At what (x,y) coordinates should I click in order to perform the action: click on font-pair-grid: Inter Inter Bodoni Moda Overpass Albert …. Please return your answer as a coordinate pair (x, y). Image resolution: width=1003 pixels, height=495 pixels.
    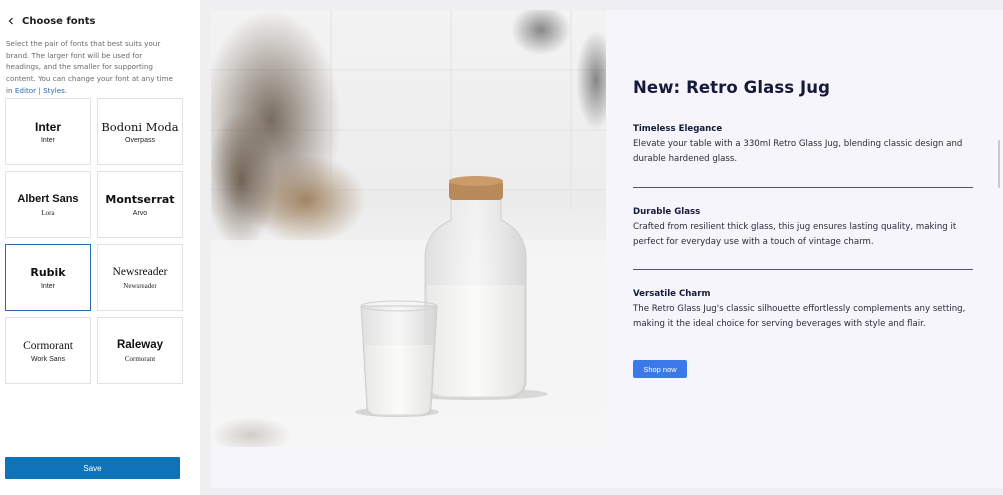
    Looking at the image, I should click on (94, 241).